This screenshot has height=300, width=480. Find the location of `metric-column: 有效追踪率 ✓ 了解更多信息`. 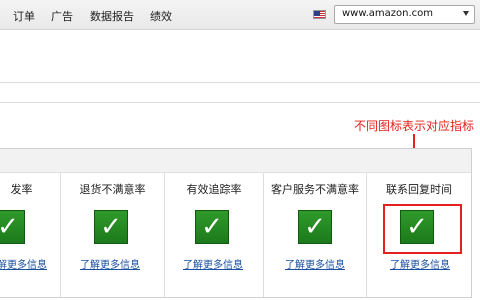

metric-column: 有效追踪率 ✓ 了解更多信息 is located at coordinates (214, 235).